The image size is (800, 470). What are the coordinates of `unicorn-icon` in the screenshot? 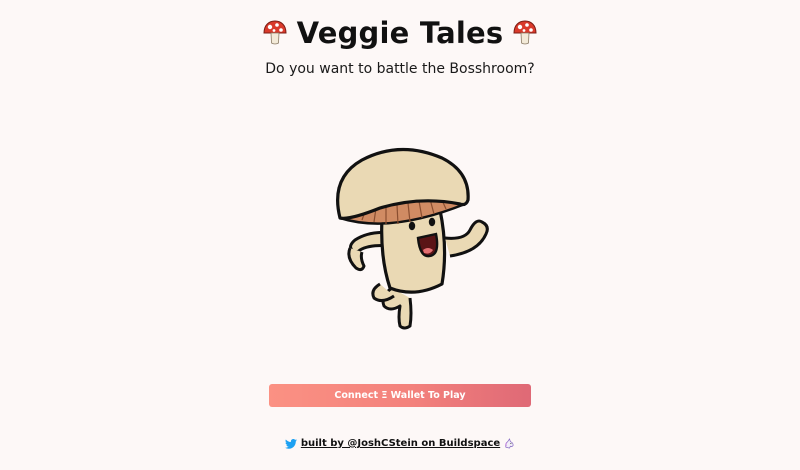 It's located at (509, 443).